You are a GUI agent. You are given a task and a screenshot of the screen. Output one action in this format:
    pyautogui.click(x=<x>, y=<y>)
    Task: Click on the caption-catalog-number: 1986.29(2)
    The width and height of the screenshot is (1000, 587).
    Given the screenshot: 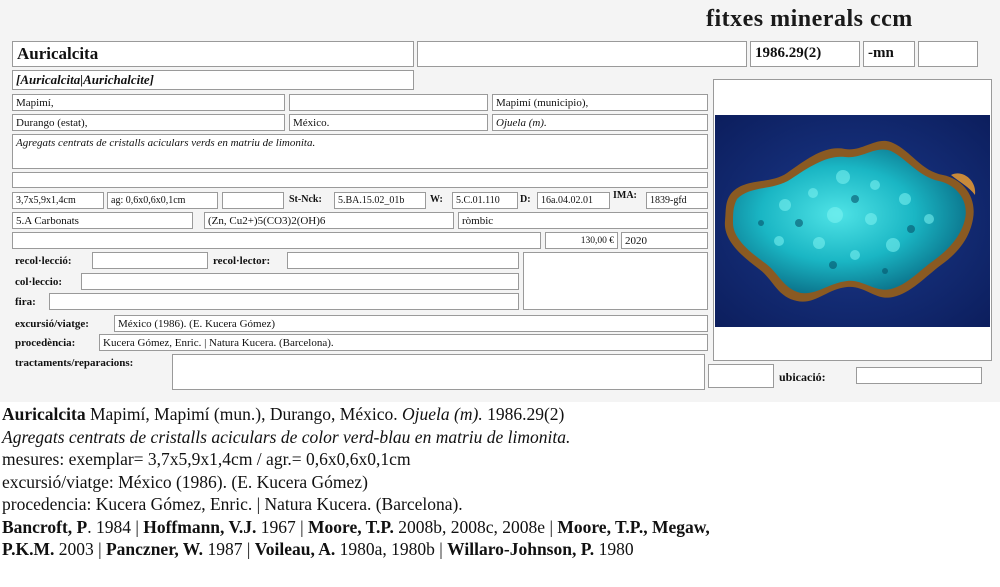 What is the action you would take?
    pyautogui.click(x=523, y=414)
    